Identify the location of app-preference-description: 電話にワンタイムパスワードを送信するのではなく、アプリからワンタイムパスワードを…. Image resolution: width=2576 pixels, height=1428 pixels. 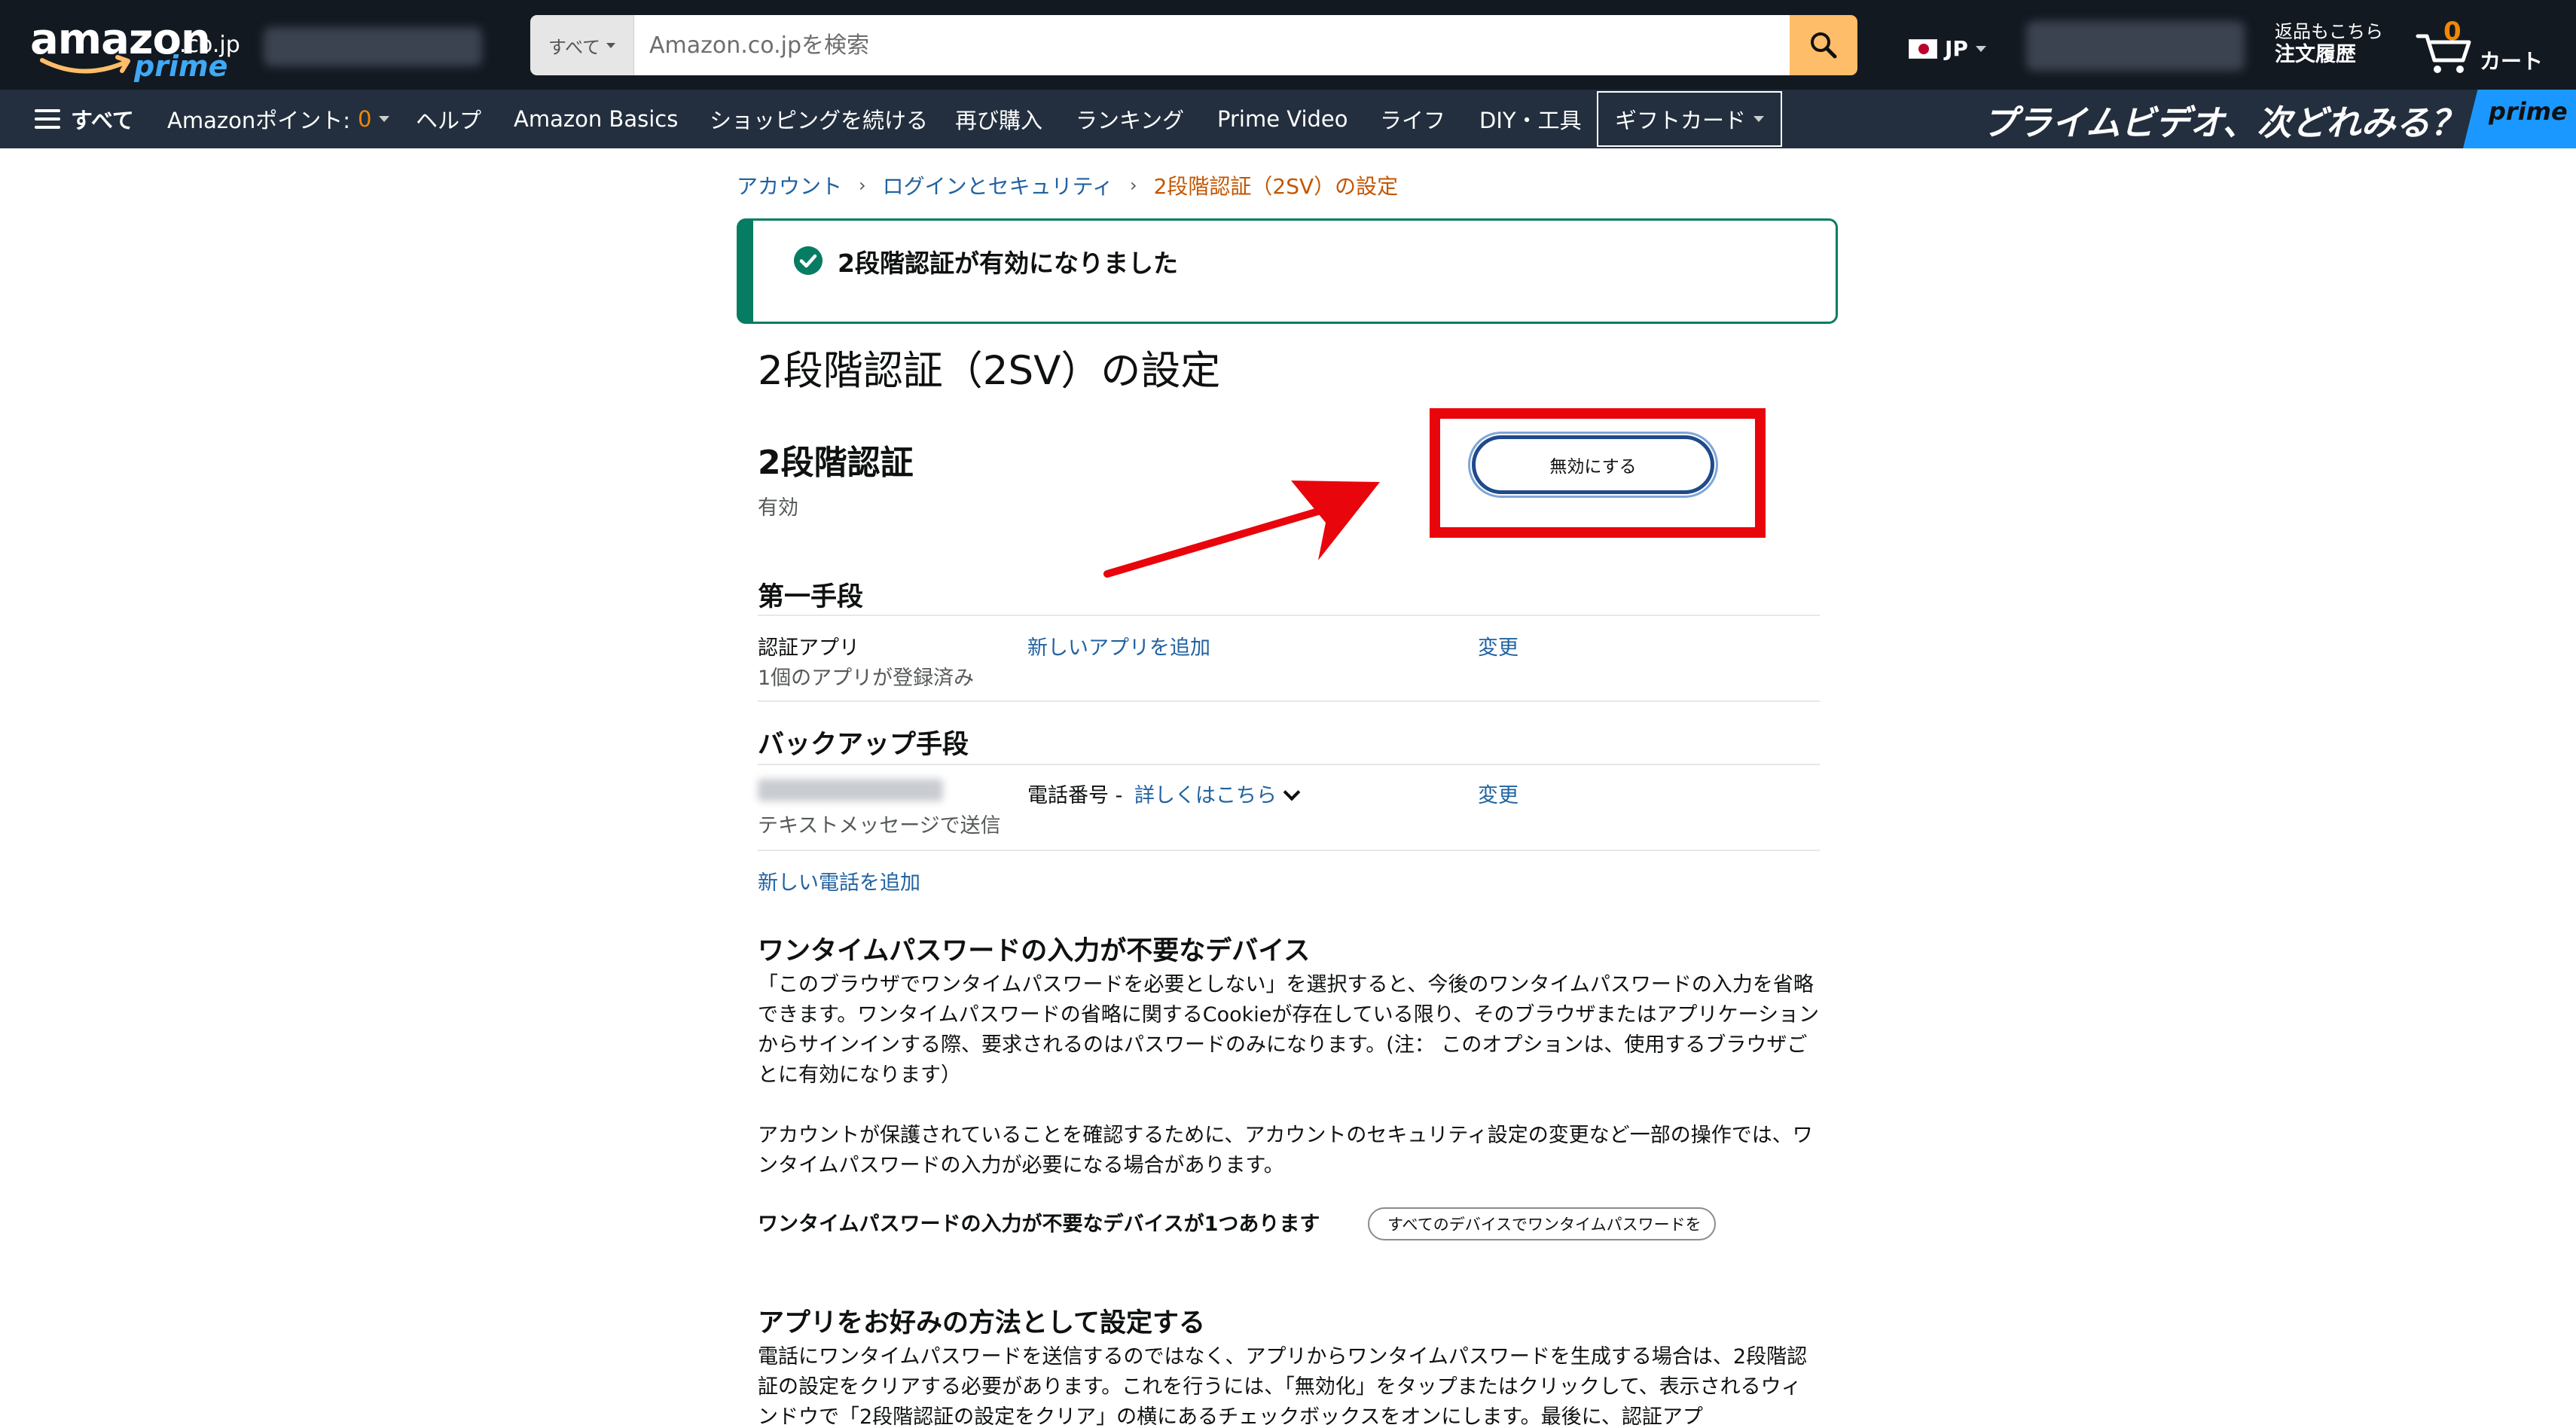
(1283, 1386).